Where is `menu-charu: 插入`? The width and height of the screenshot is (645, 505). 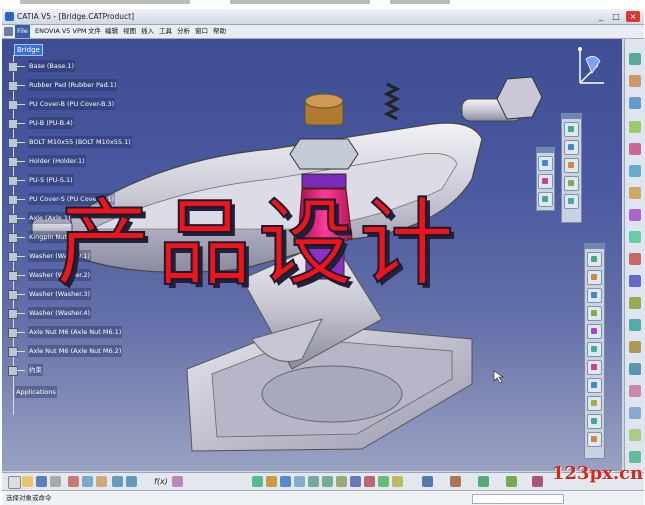 menu-charu: 插入 is located at coordinates (147, 31).